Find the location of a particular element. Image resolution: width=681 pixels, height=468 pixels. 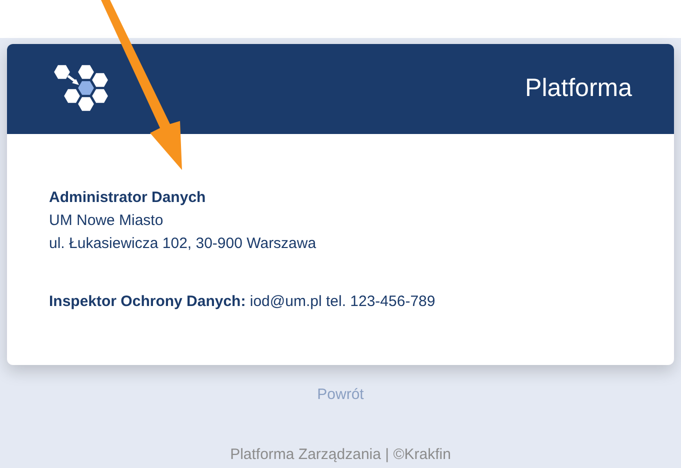

address-line: ul. Łukasiewicza 102, 30-900 Warszawa is located at coordinates (183, 244).